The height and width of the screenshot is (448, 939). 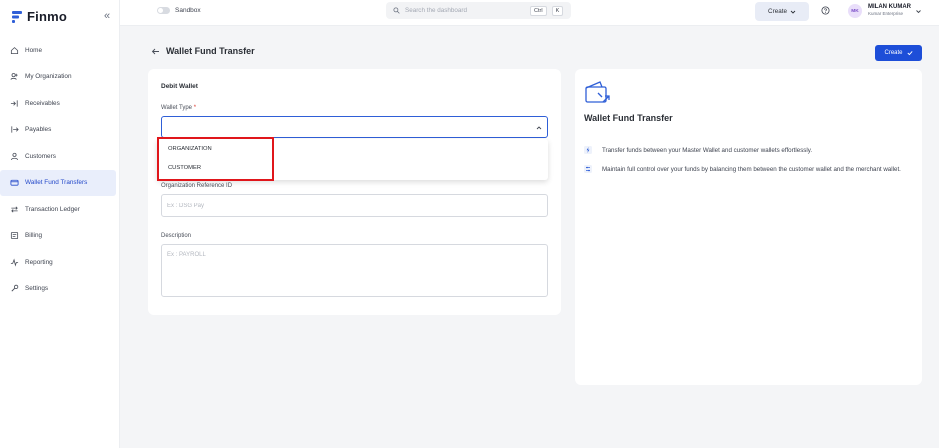 I want to click on wallet-type-select, so click(x=354, y=127).